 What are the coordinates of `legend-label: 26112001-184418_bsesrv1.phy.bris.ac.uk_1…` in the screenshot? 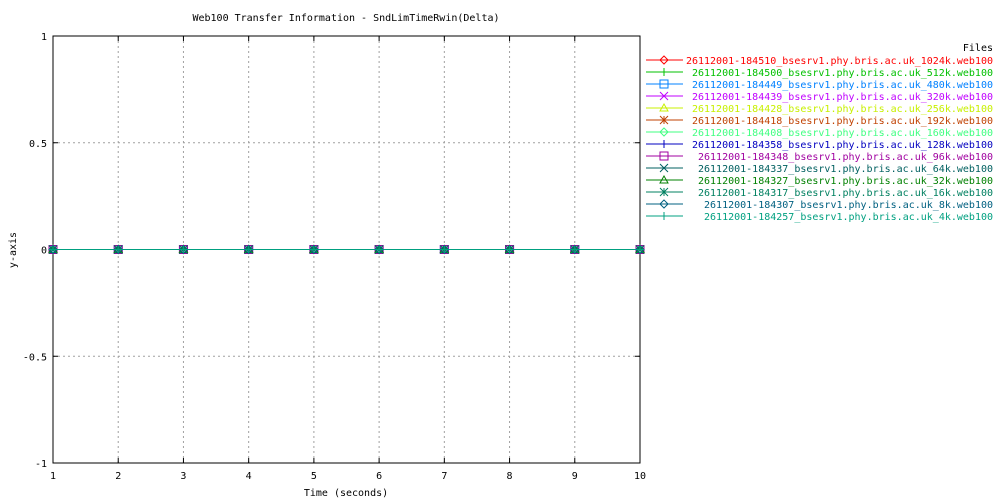 It's located at (842, 121).